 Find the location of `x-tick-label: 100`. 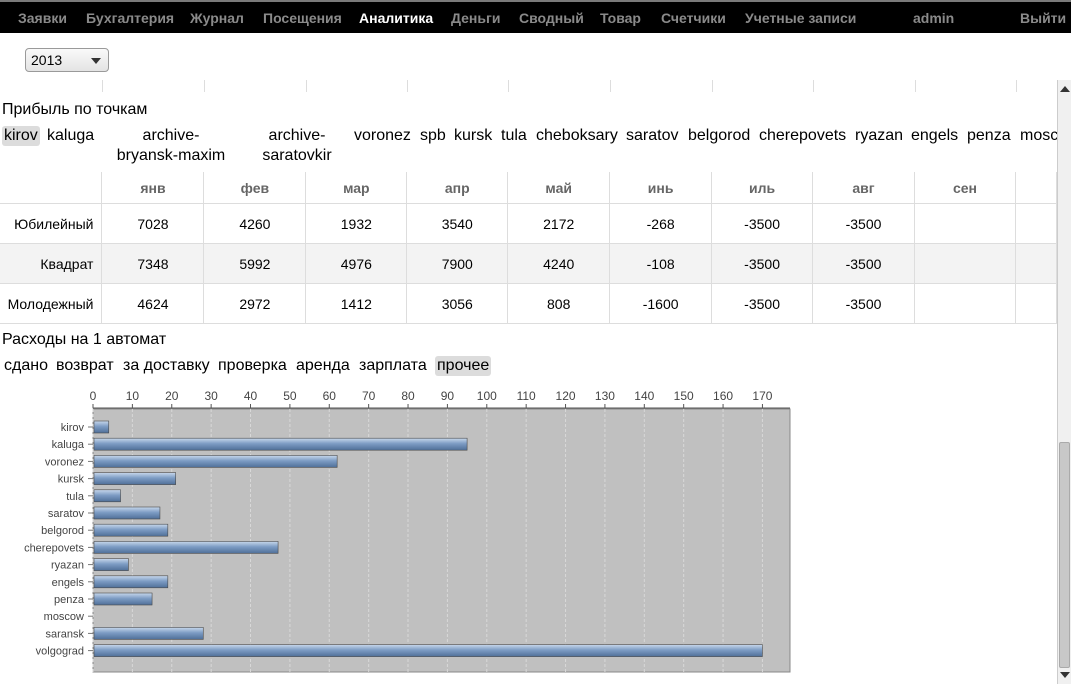

x-tick-label: 100 is located at coordinates (487, 396).